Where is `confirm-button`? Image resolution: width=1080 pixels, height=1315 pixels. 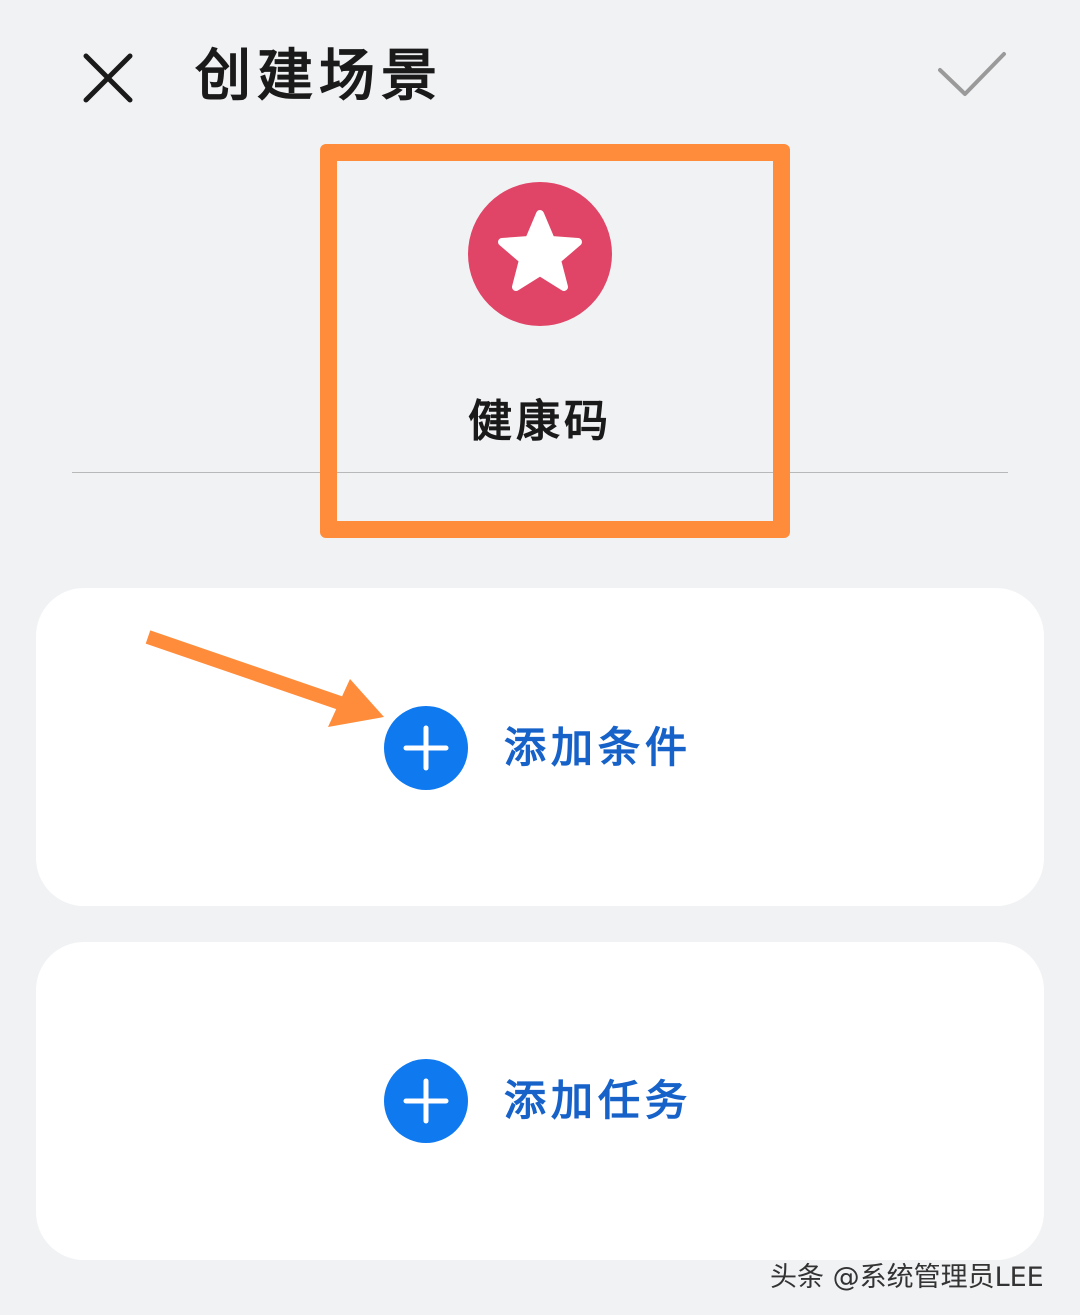
confirm-button is located at coordinates (972, 74).